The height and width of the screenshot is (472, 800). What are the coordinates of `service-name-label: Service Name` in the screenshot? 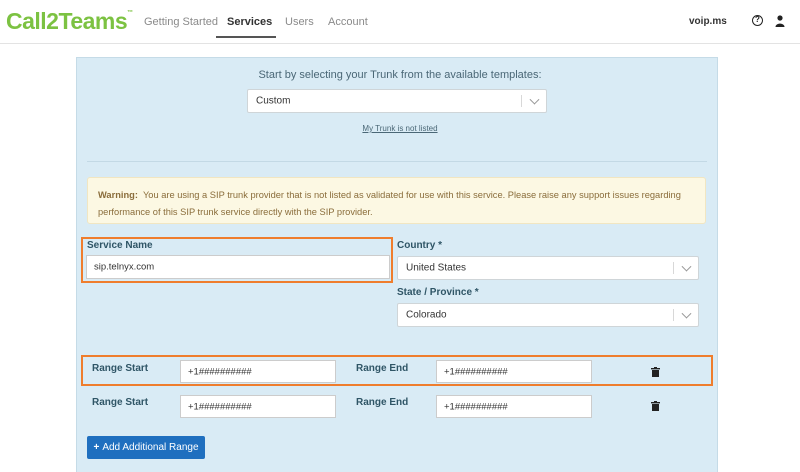 It's located at (120, 245).